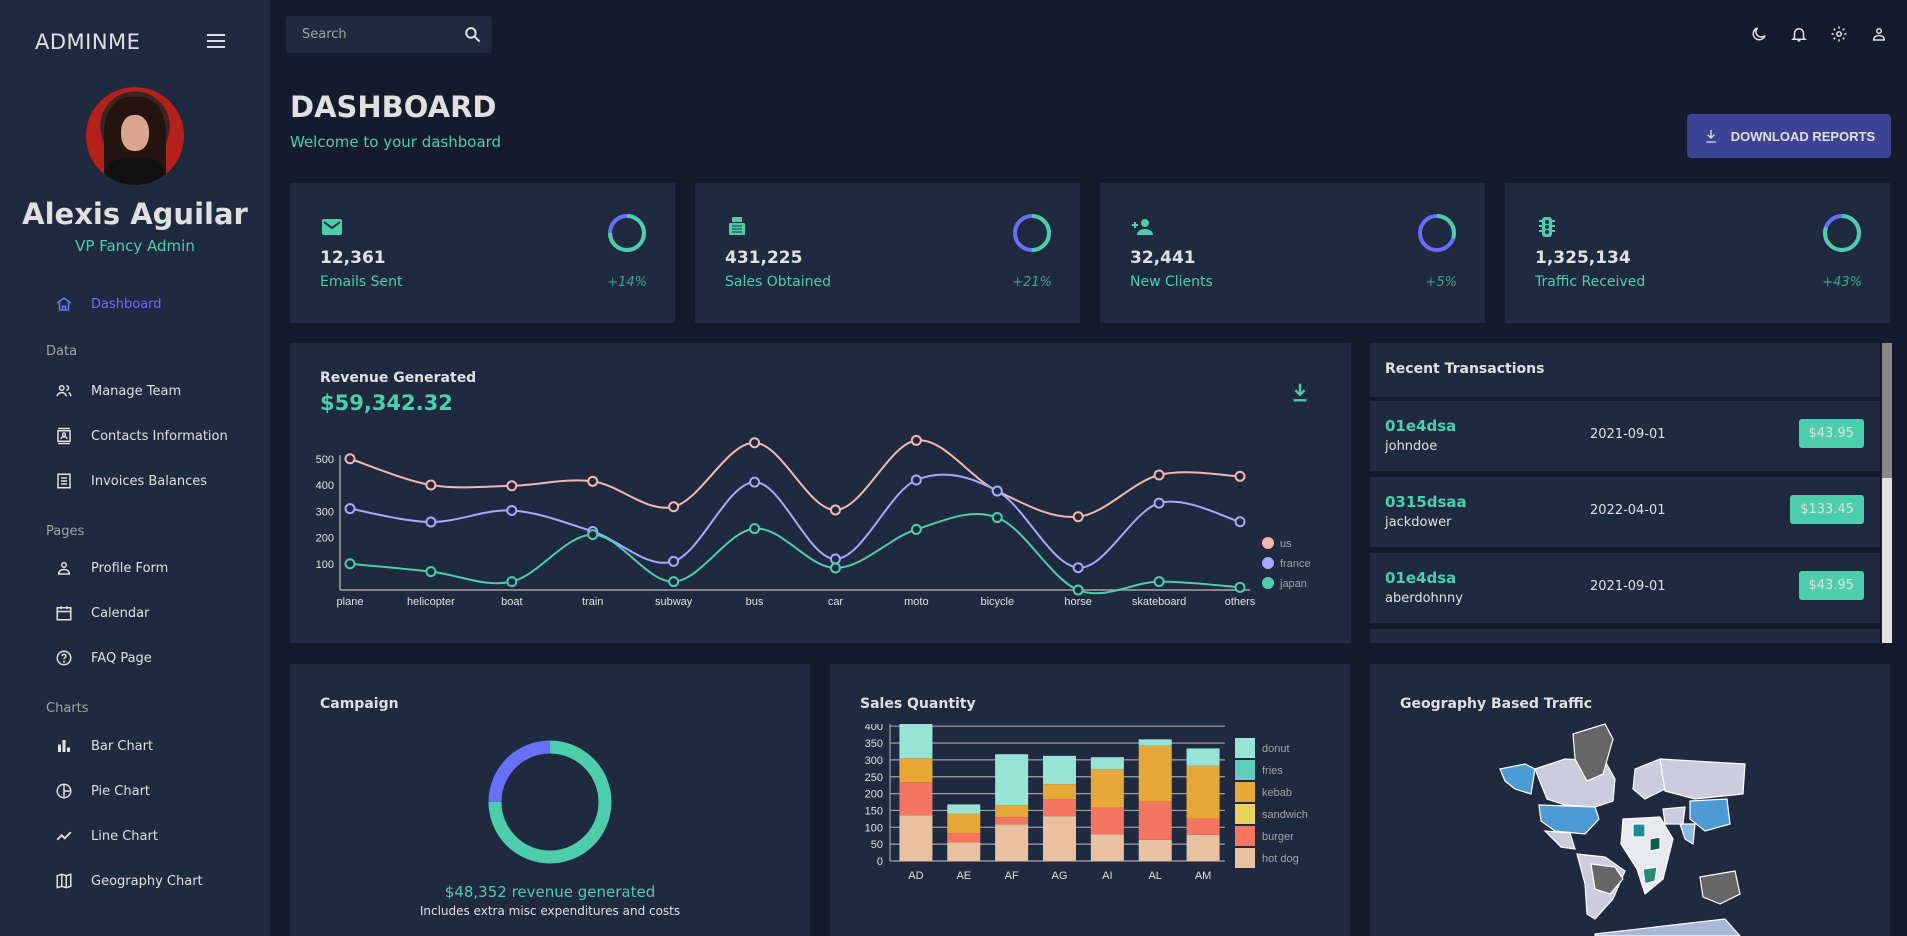 This screenshot has width=1907, height=936. I want to click on line-series-japan, so click(795, 554).